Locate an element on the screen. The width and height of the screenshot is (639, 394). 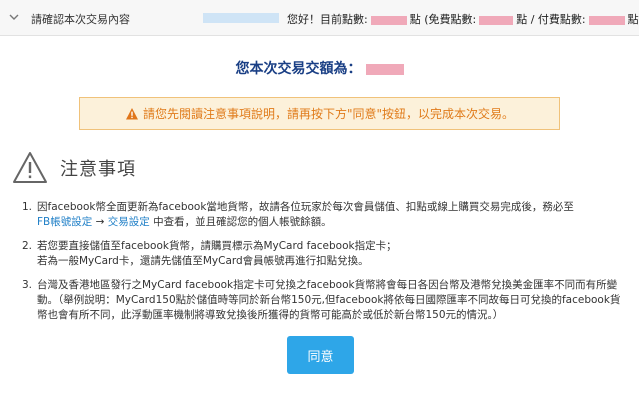
amount-label: 您本次交易交額為： is located at coordinates (298, 69).